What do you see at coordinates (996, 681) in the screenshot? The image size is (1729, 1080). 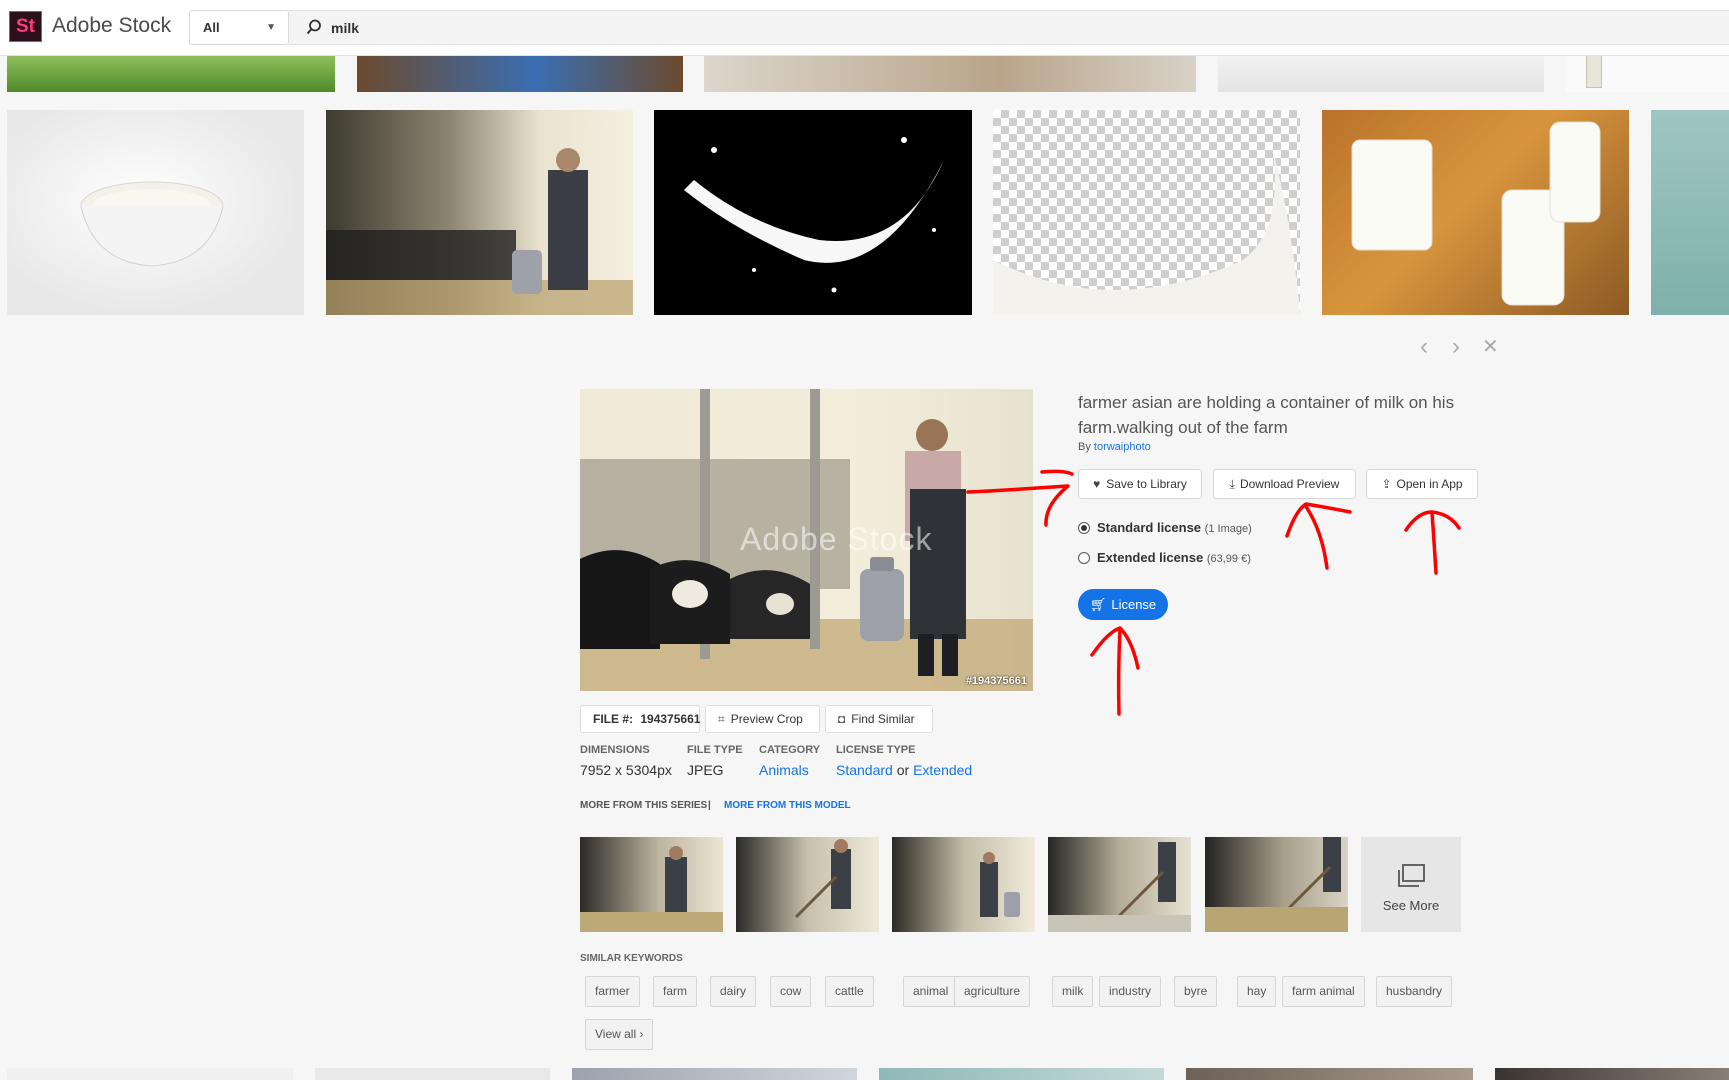 I see `file-id-overlay: #194375661` at bounding box center [996, 681].